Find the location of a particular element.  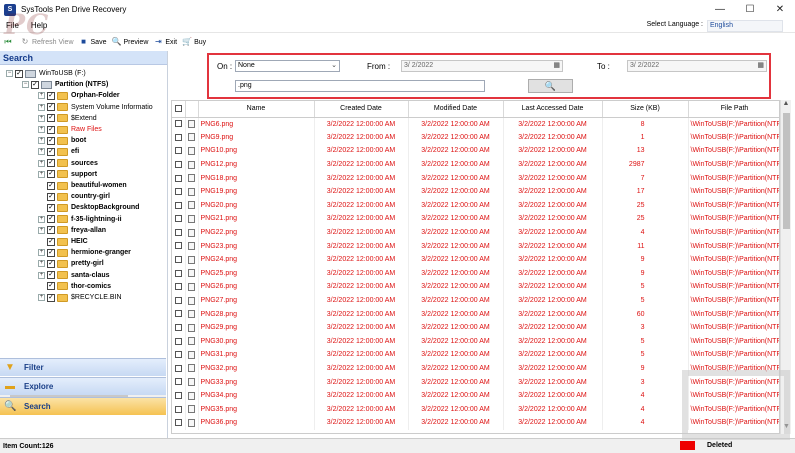

select-all-checkbox is located at coordinates (178, 109).